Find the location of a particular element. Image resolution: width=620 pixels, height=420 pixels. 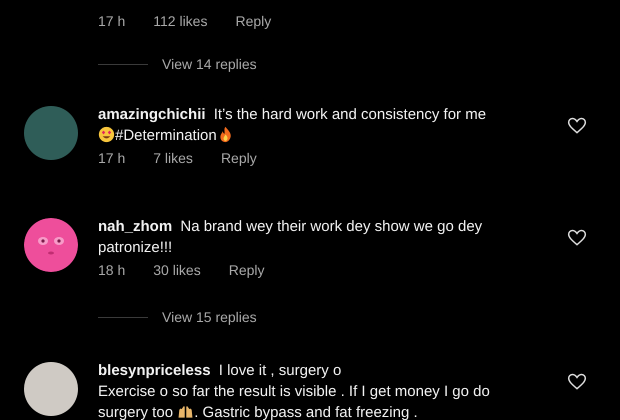

view-replies-link: View 15 replies is located at coordinates (209, 317).